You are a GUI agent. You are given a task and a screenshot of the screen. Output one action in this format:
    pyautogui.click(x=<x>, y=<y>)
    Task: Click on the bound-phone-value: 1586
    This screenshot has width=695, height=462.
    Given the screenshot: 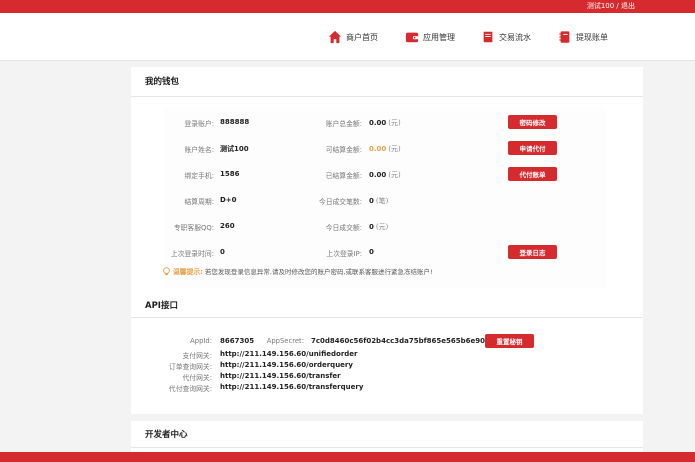 What is the action you would take?
    pyautogui.click(x=230, y=174)
    